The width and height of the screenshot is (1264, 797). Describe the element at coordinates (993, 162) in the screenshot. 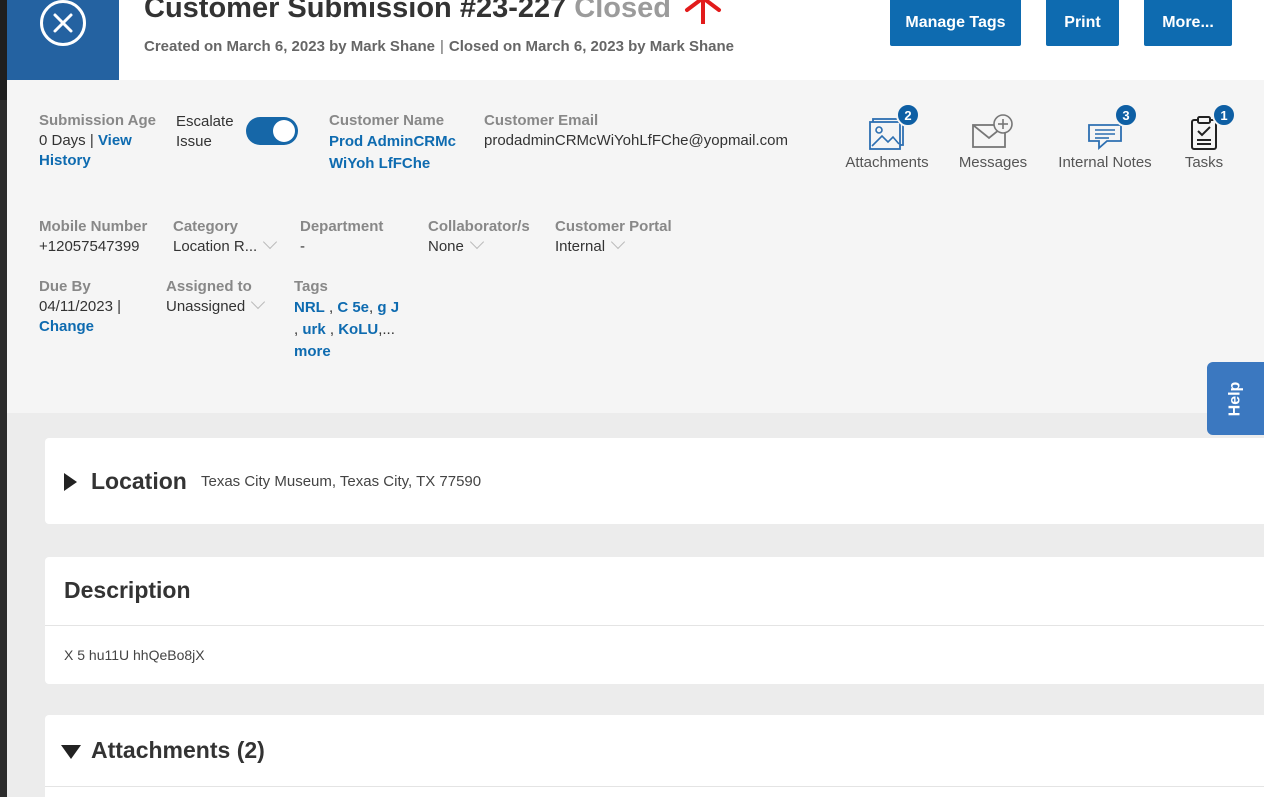

I see `messages-shortcut-label: Messages` at that location.